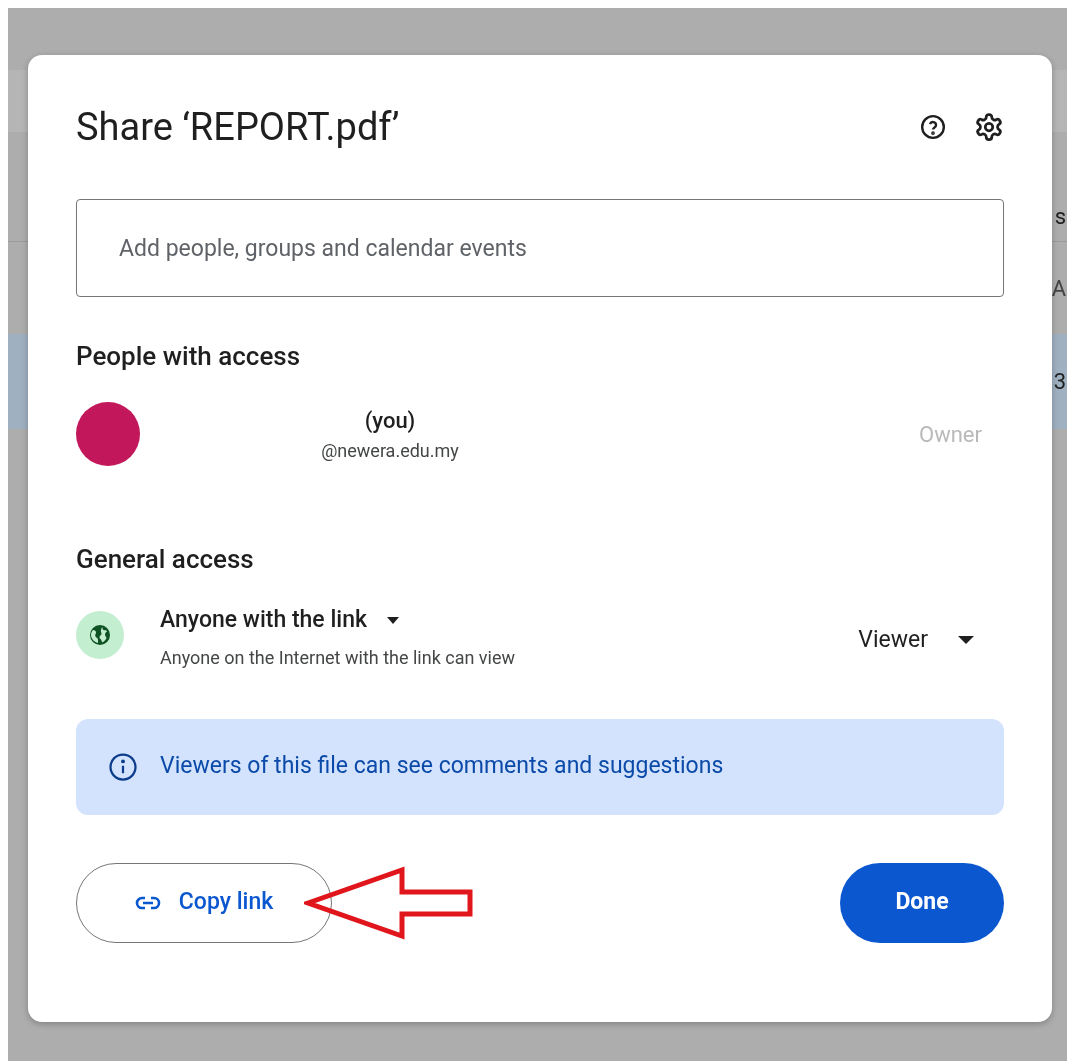  I want to click on person-email: @newera.edu.my, so click(390, 451).